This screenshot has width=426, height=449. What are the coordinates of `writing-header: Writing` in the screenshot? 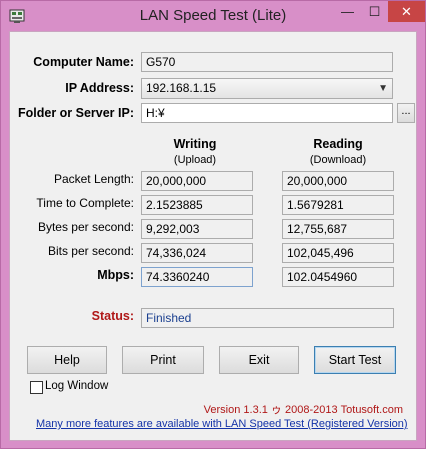 It's located at (195, 144).